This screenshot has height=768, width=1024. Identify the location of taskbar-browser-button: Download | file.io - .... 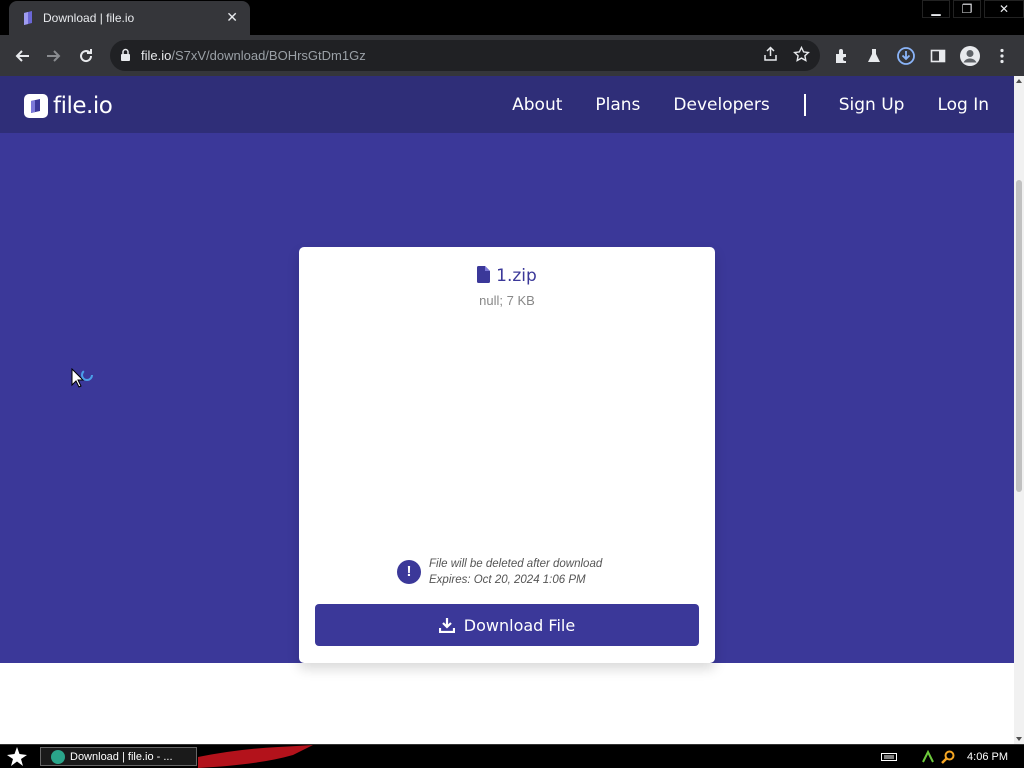
(118, 756).